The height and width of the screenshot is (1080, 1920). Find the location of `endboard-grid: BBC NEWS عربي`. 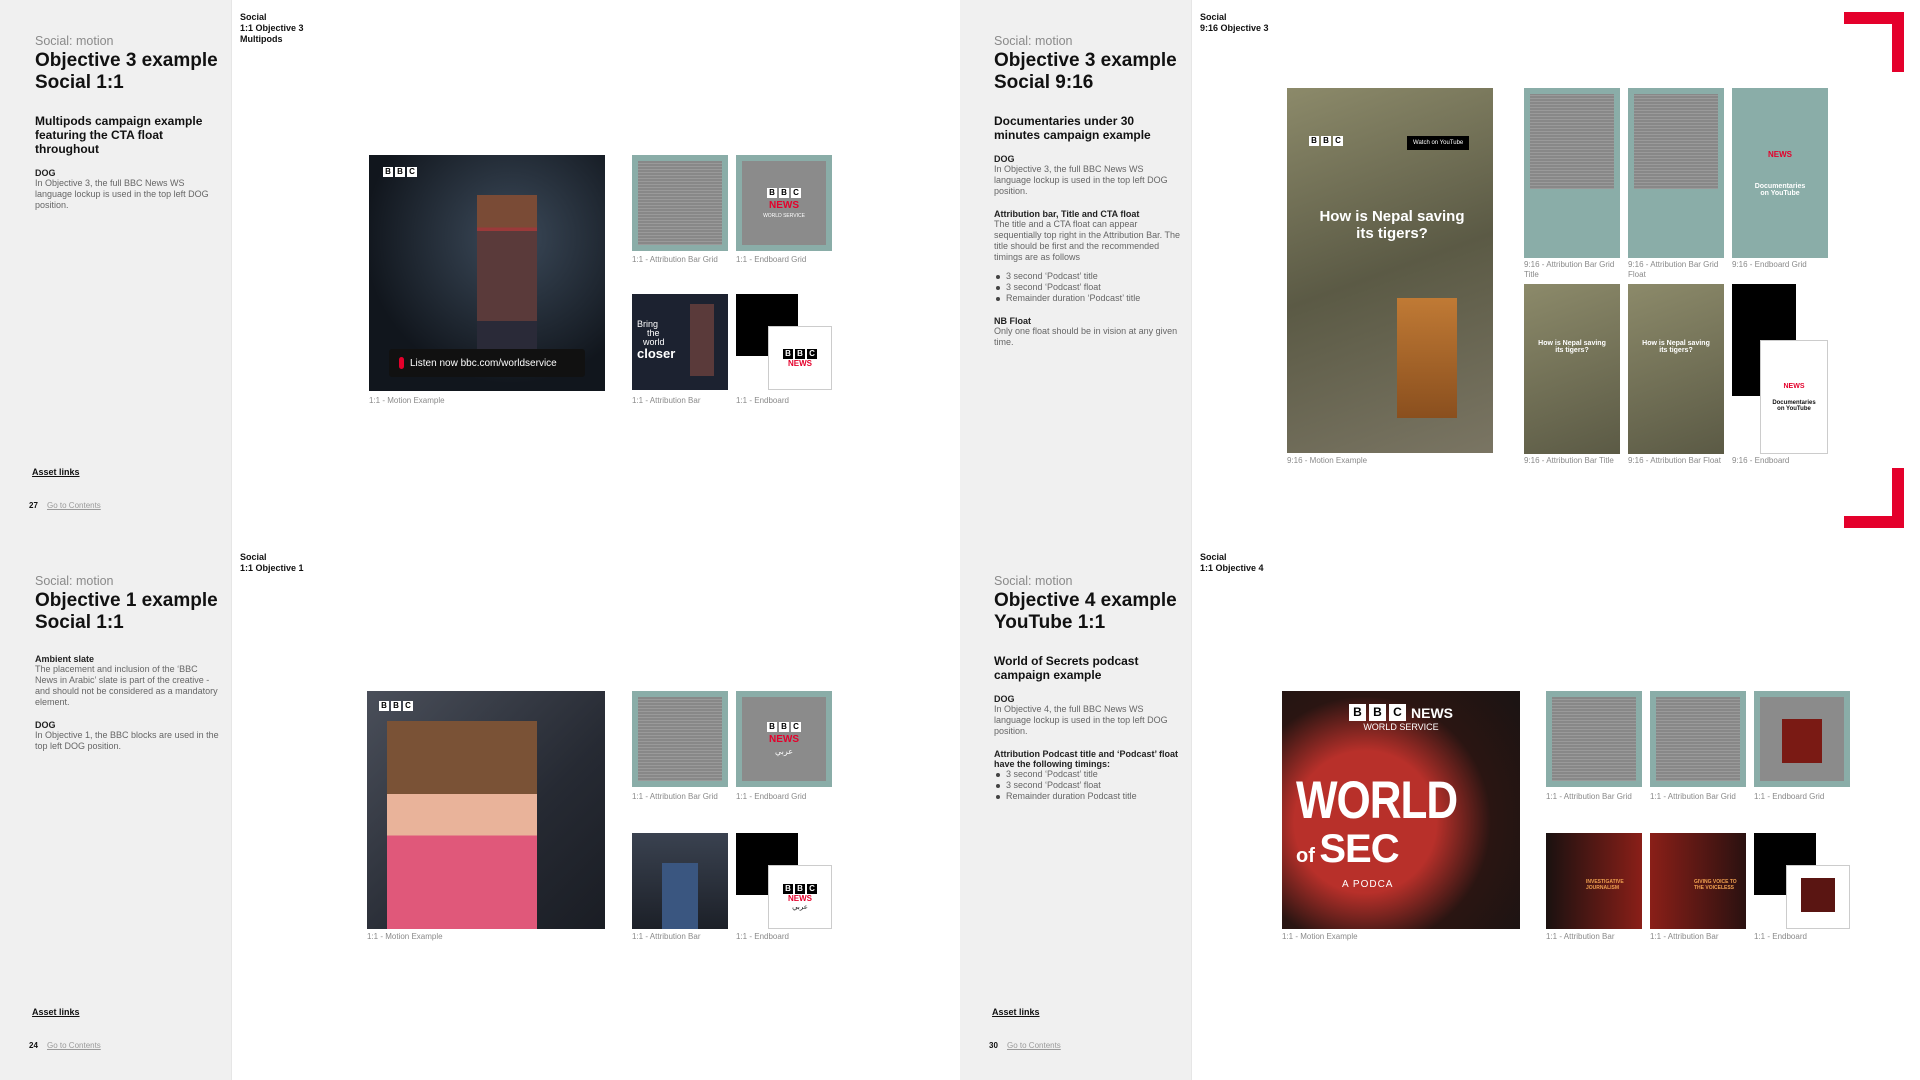

endboard-grid: BBC NEWS عربي is located at coordinates (784, 739).